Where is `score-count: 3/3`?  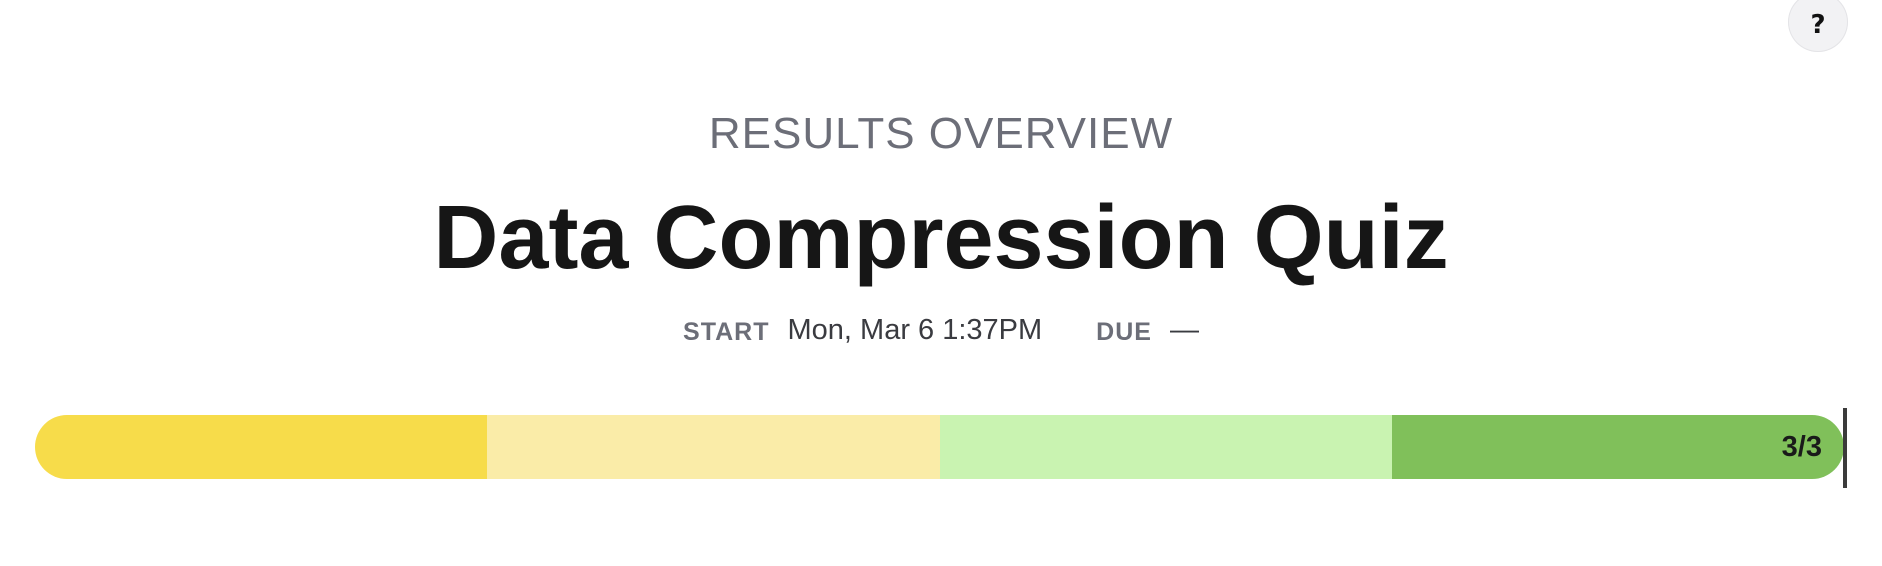 score-count: 3/3 is located at coordinates (1801, 446).